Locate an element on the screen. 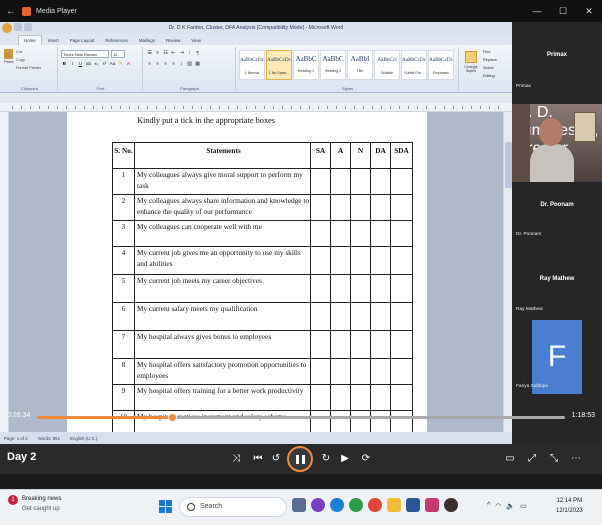 The image size is (602, 525). line-spacing-icon: ↨ is located at coordinates (181, 64).